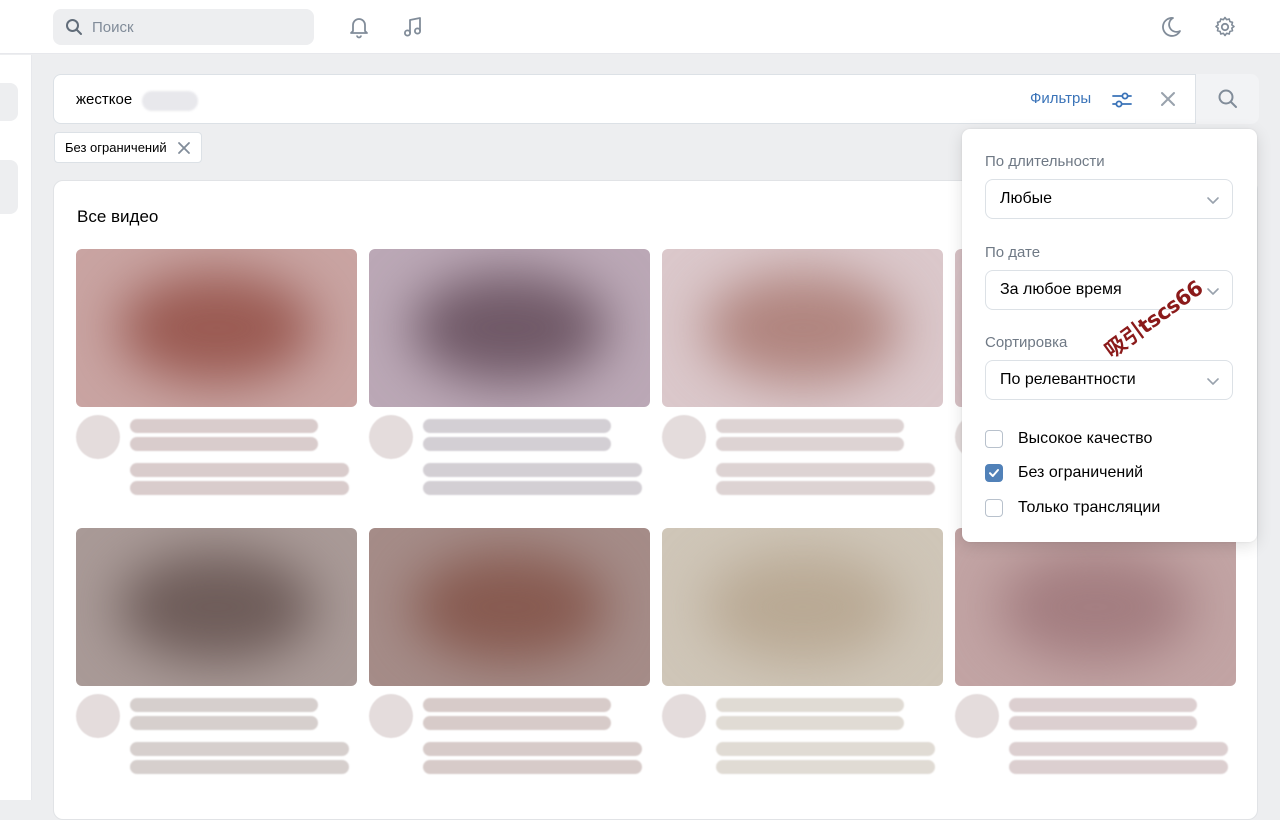  Describe the element at coordinates (116, 147) in the screenshot. I see `active-filter-tag-label: Без ограничений` at that location.